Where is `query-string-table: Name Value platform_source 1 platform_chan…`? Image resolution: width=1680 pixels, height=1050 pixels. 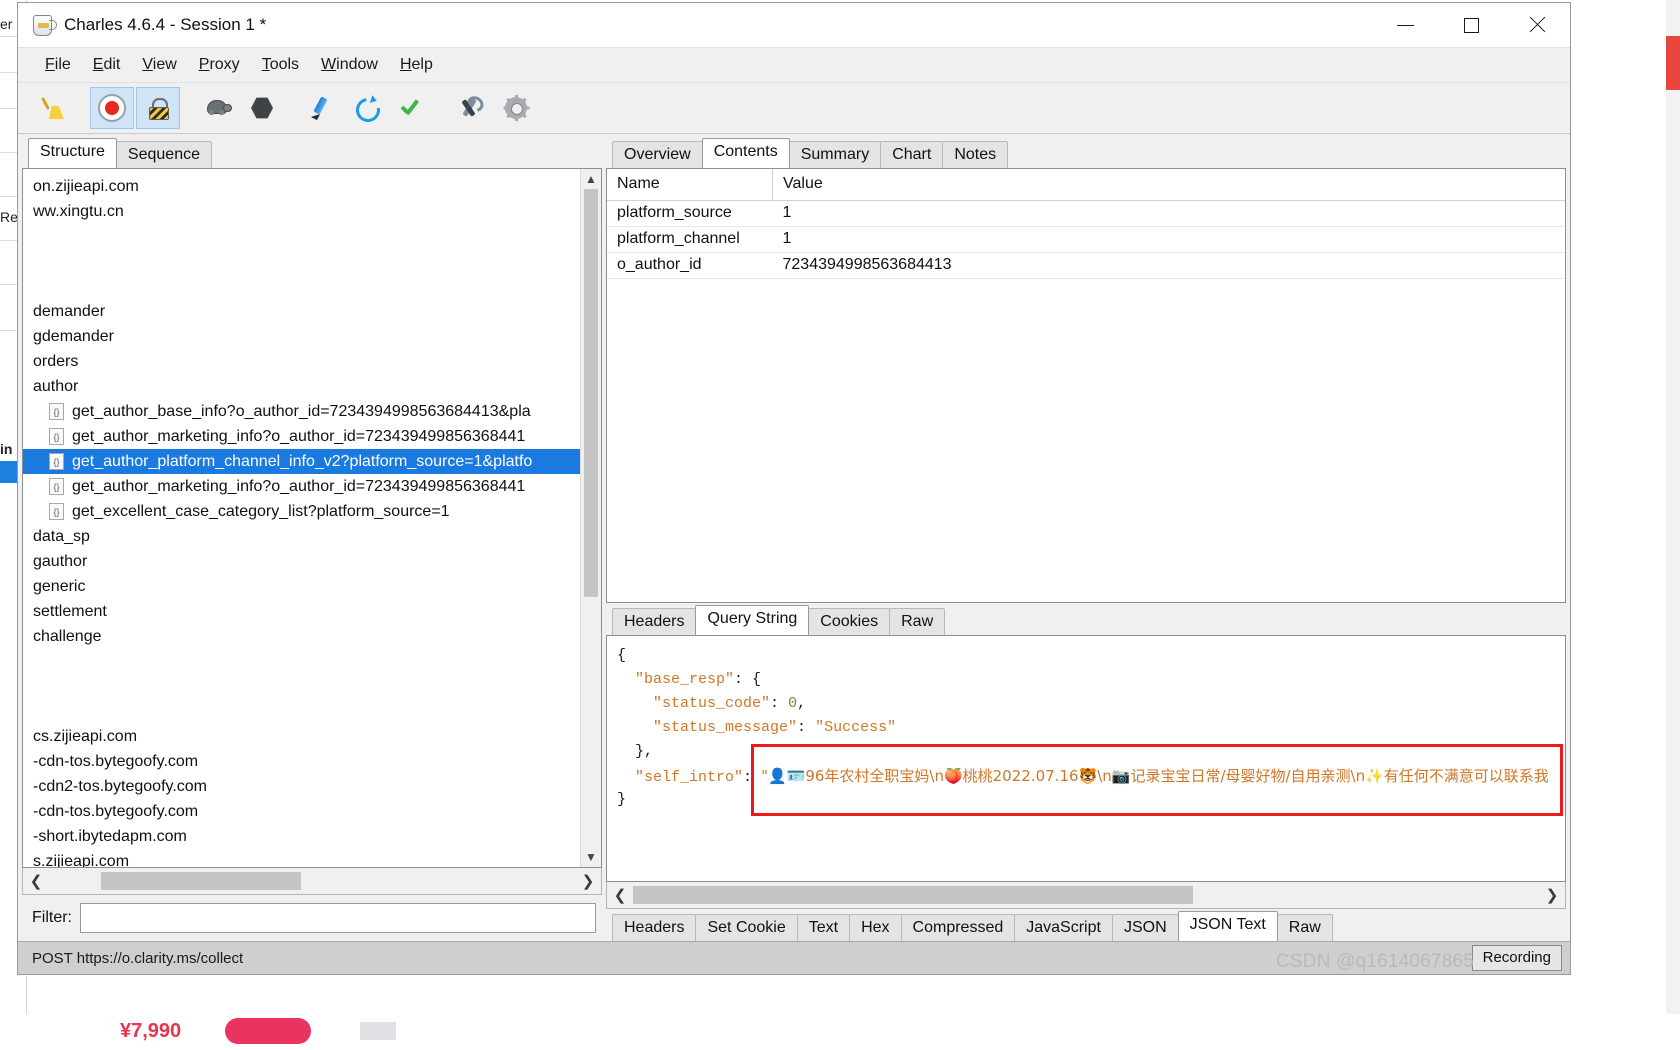 query-string-table: Name Value platform_source 1 platform_chan… is located at coordinates (1086, 224).